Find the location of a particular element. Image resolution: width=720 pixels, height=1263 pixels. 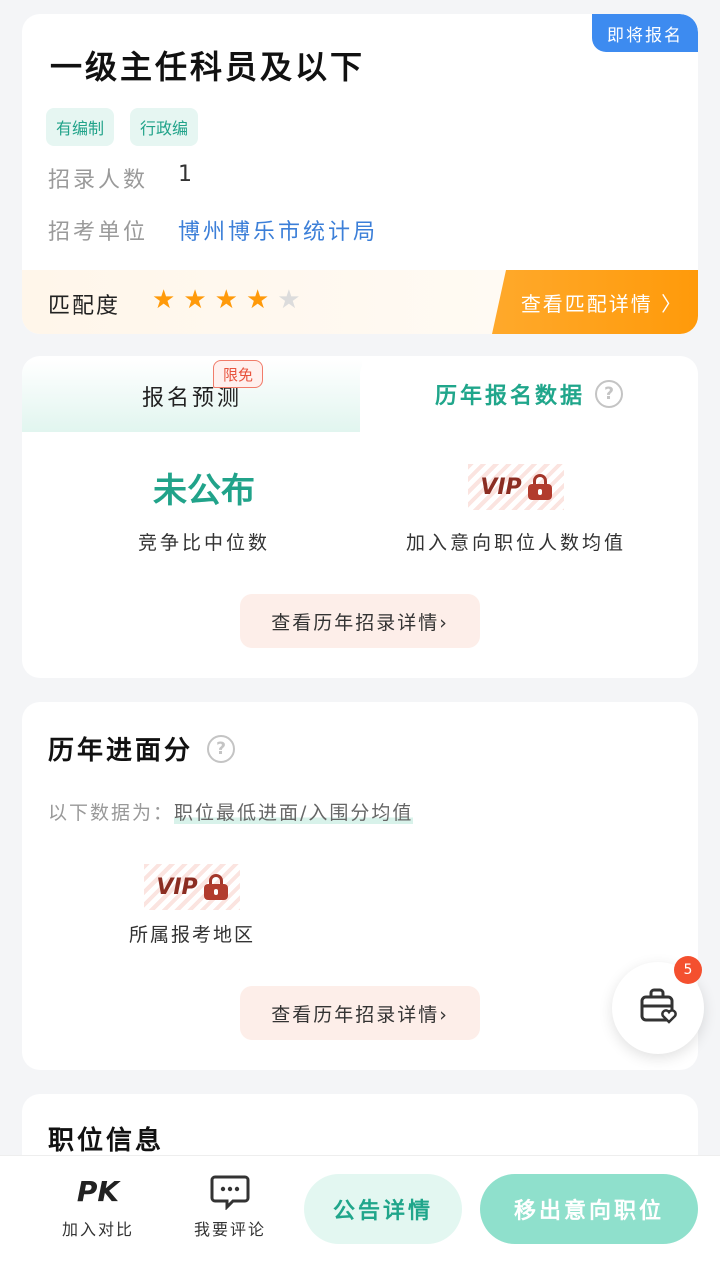

add-compare-button: PK 加入对比 is located at coordinates (98, 1207).